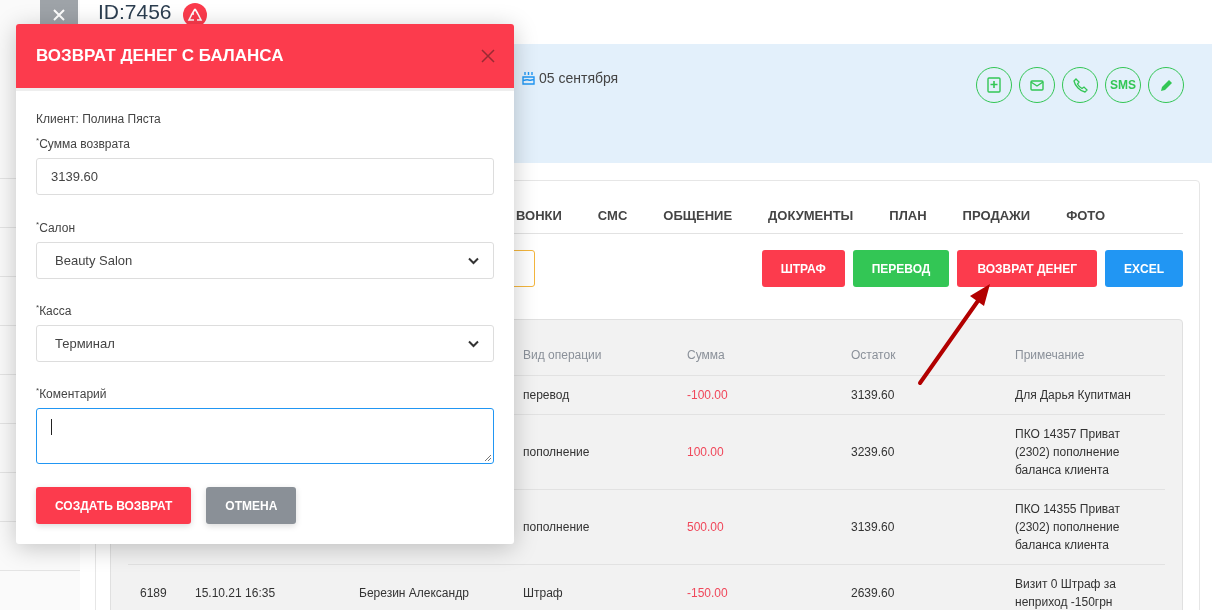 The height and width of the screenshot is (610, 1212). I want to click on field-label: $^{*}$Касса, so click(54, 310).